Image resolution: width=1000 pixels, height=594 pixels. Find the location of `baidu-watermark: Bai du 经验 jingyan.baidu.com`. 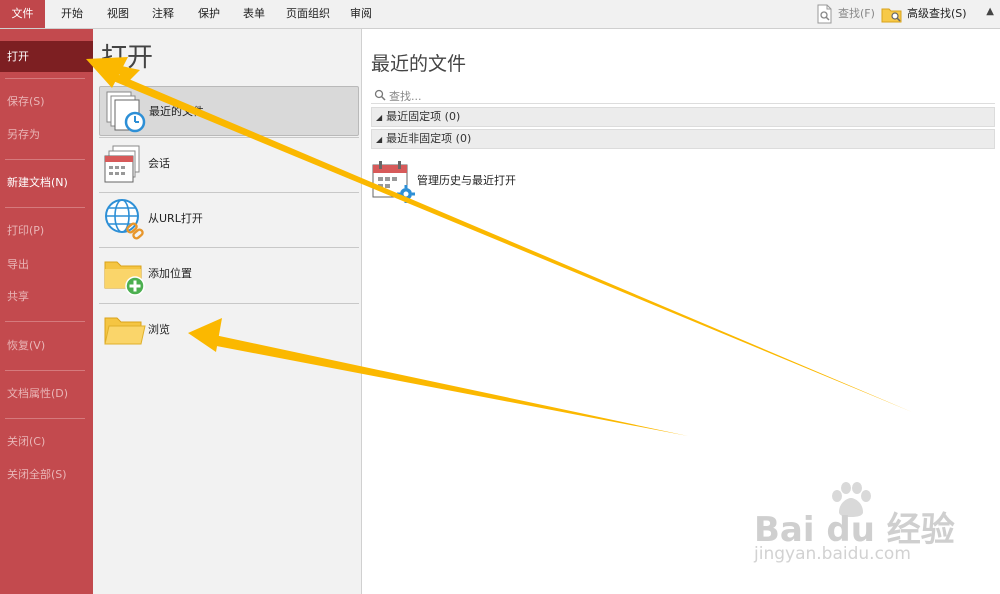

baidu-watermark: Bai du 经验 jingyan.baidu.com is located at coordinates (854, 527).